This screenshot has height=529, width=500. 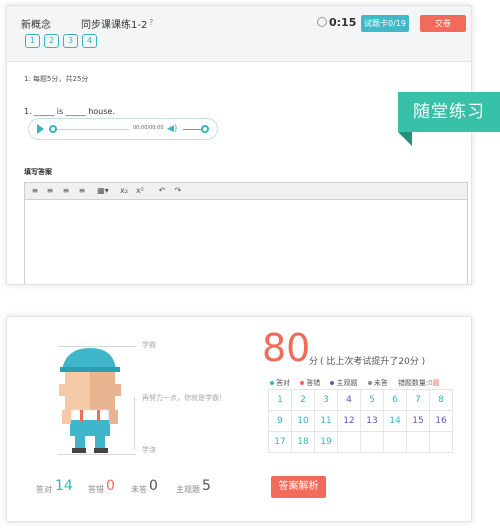 What do you see at coordinates (89, 41) in the screenshot?
I see `question-nav-4: 4` at bounding box center [89, 41].